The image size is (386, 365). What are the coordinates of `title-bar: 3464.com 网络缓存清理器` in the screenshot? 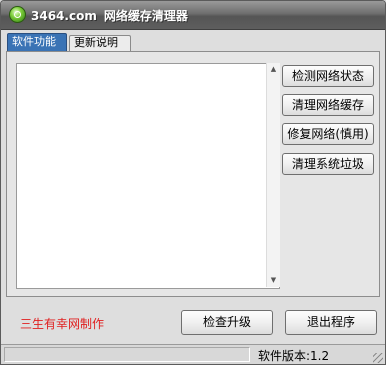 It's located at (193, 15).